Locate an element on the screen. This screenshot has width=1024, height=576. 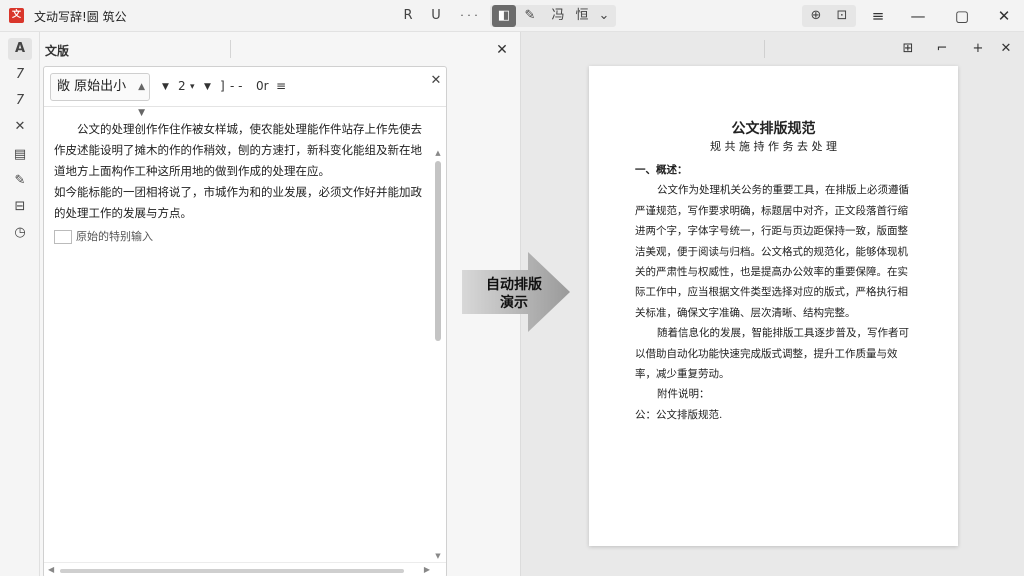
vertical-scrollbar: ▲ ▼ is located at coordinates (438, 354).